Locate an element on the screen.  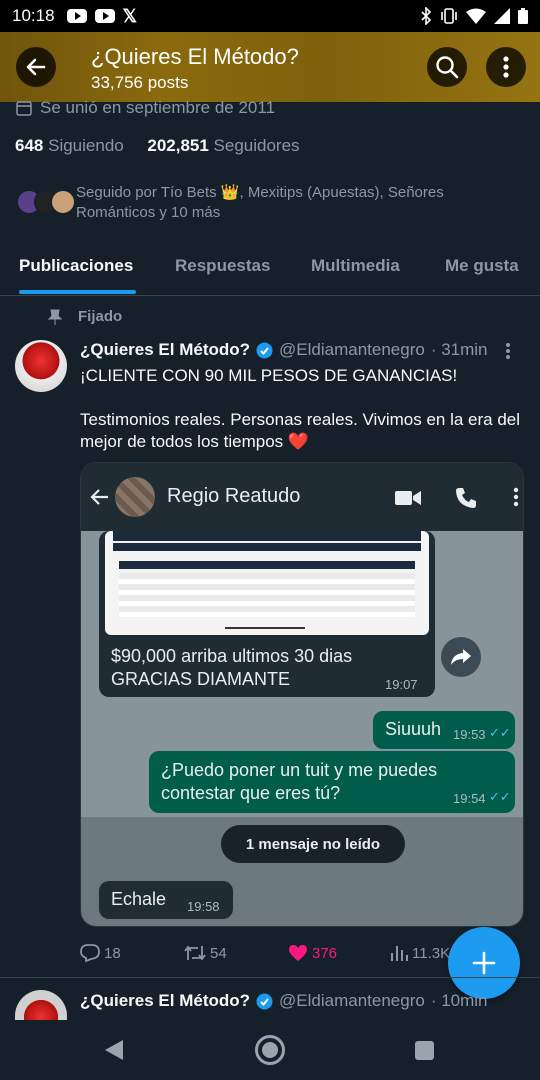
more-options-button is located at coordinates (506, 67).